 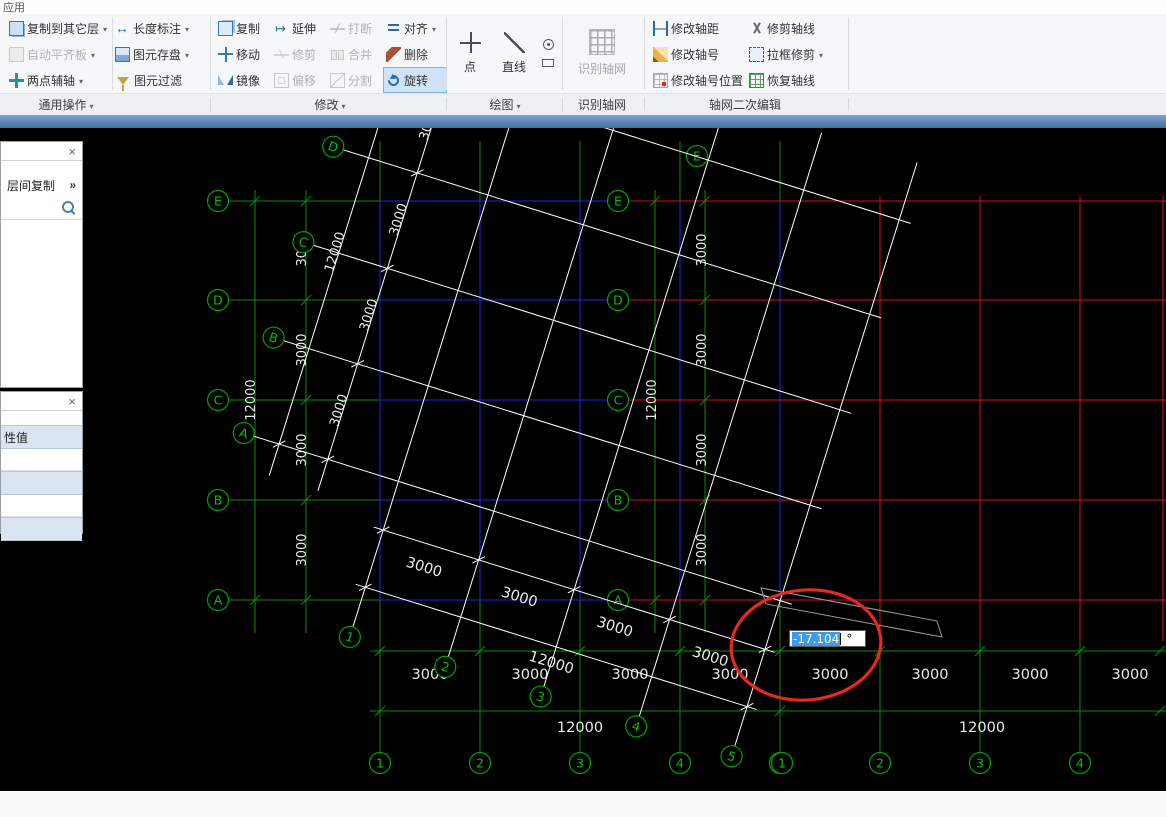 I want to click on move-icon, so click(x=225, y=54).